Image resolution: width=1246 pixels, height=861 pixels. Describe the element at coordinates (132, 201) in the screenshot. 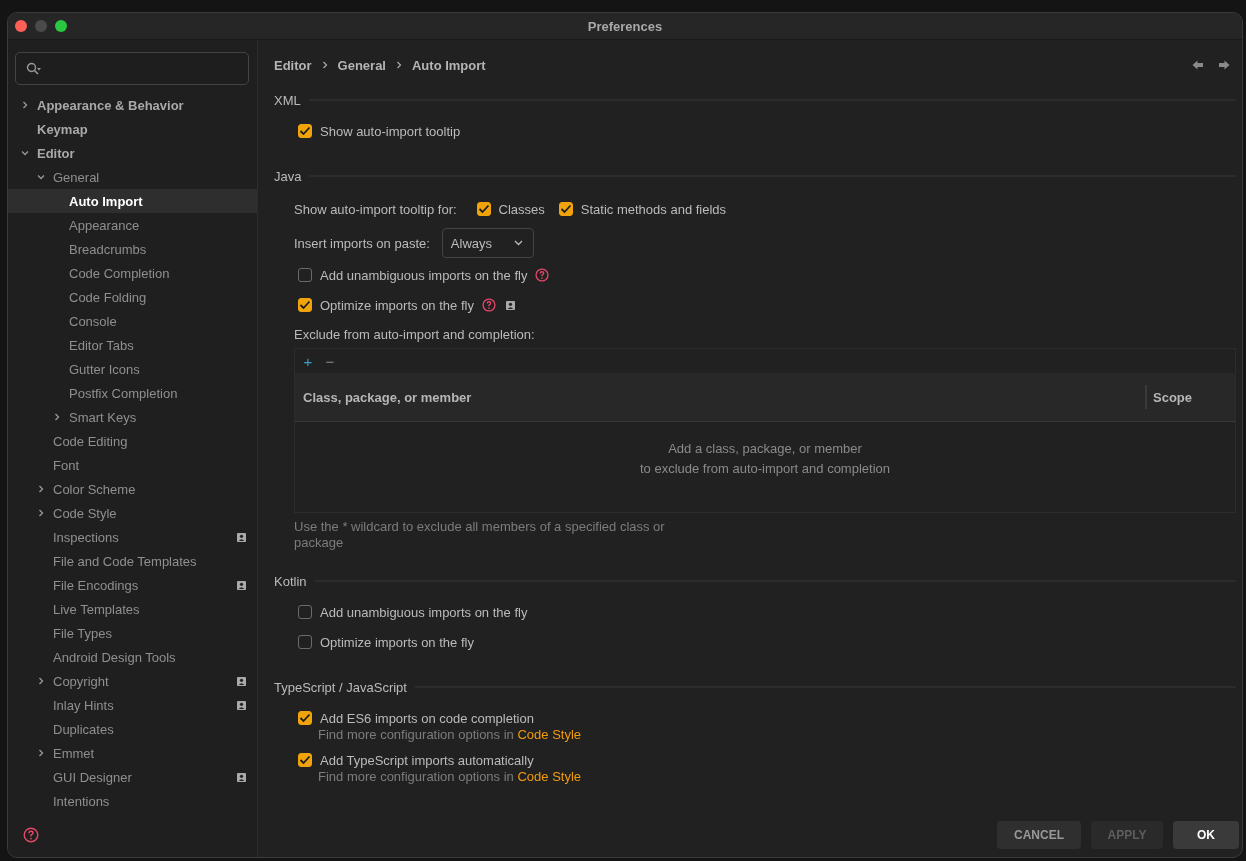

I see `sidebar-item: Auto Import` at that location.